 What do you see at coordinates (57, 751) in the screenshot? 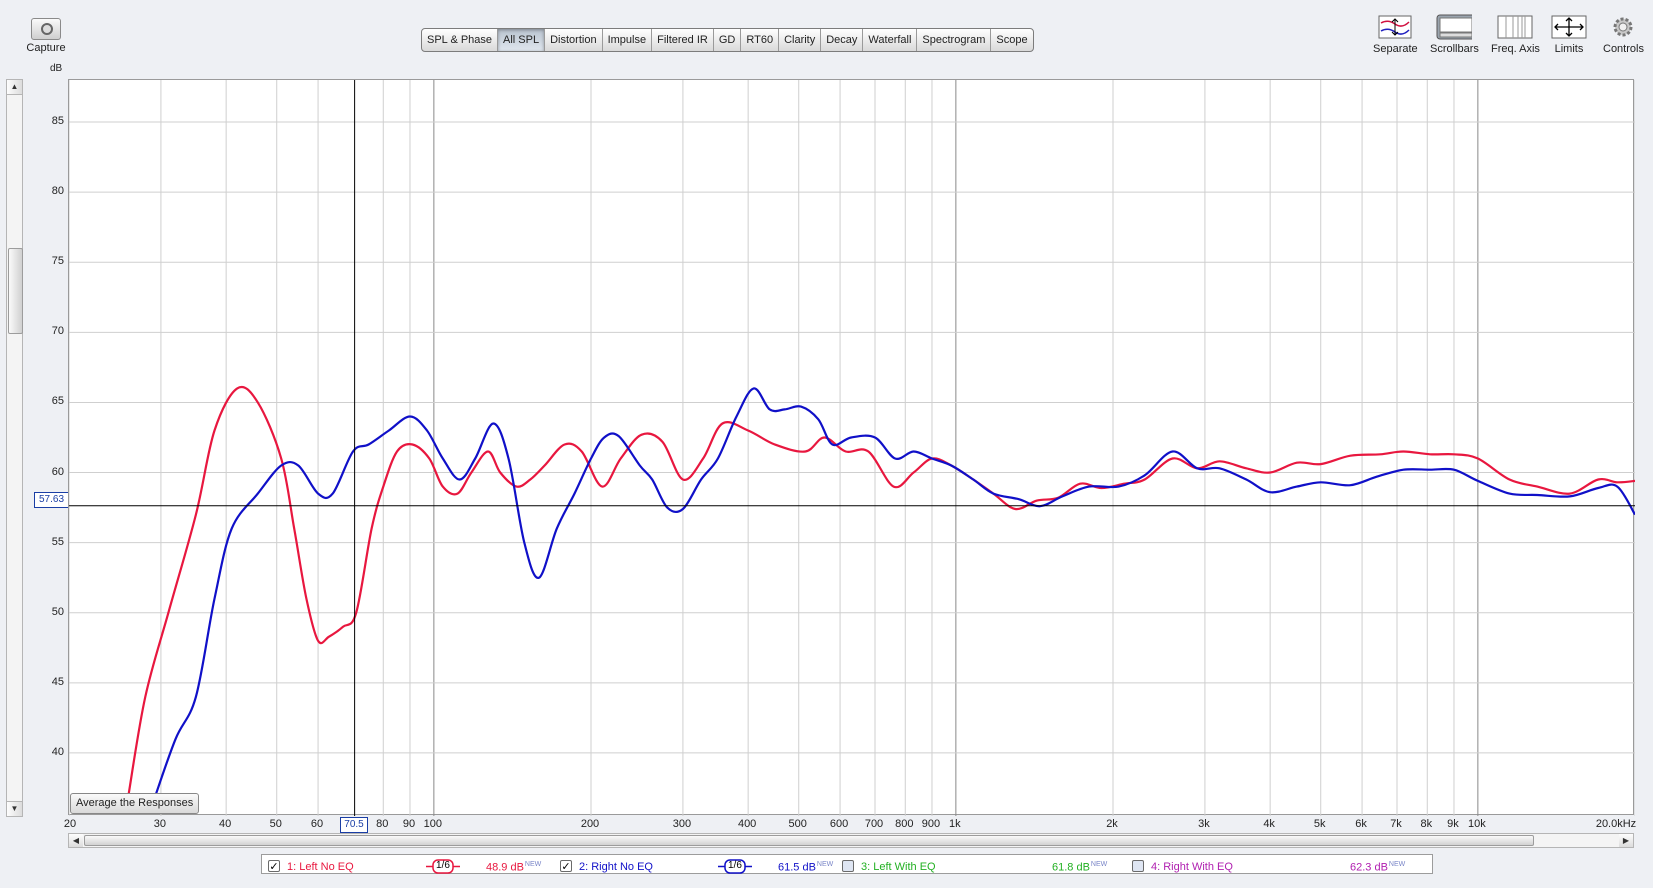
I see `y-tick-label: 40` at bounding box center [57, 751].